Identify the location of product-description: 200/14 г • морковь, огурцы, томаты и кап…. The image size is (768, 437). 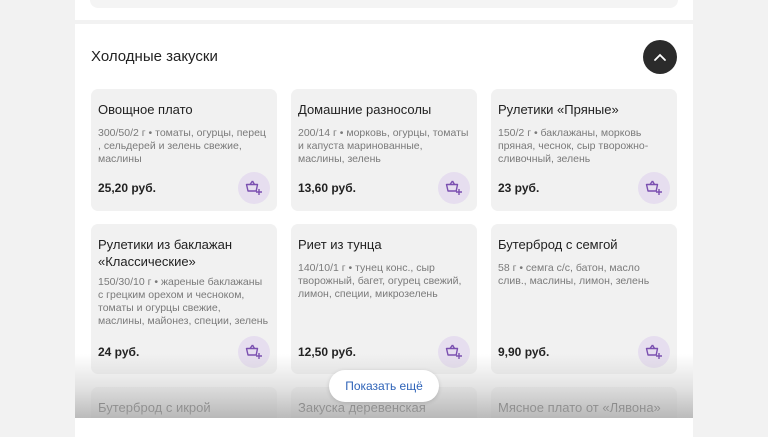
(383, 146).